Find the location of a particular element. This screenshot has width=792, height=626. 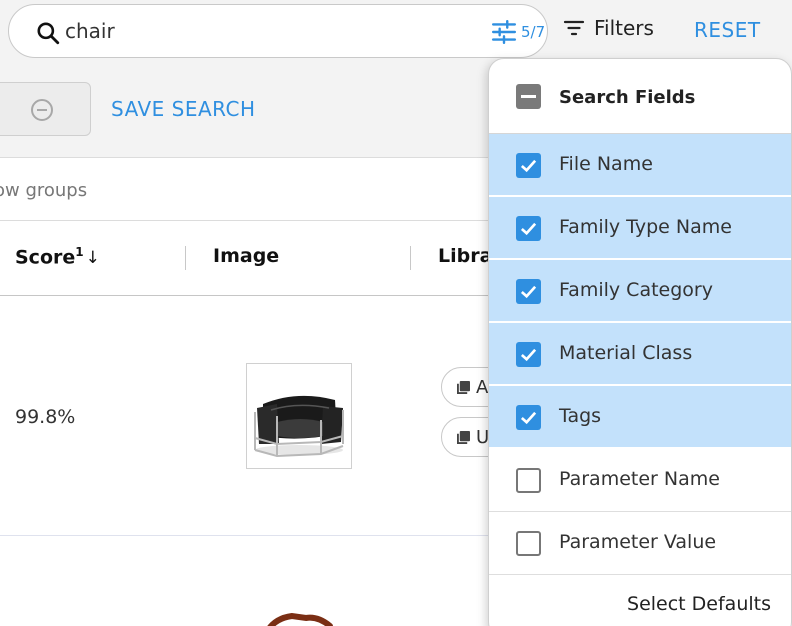

filter-list-icon is located at coordinates (574, 28).